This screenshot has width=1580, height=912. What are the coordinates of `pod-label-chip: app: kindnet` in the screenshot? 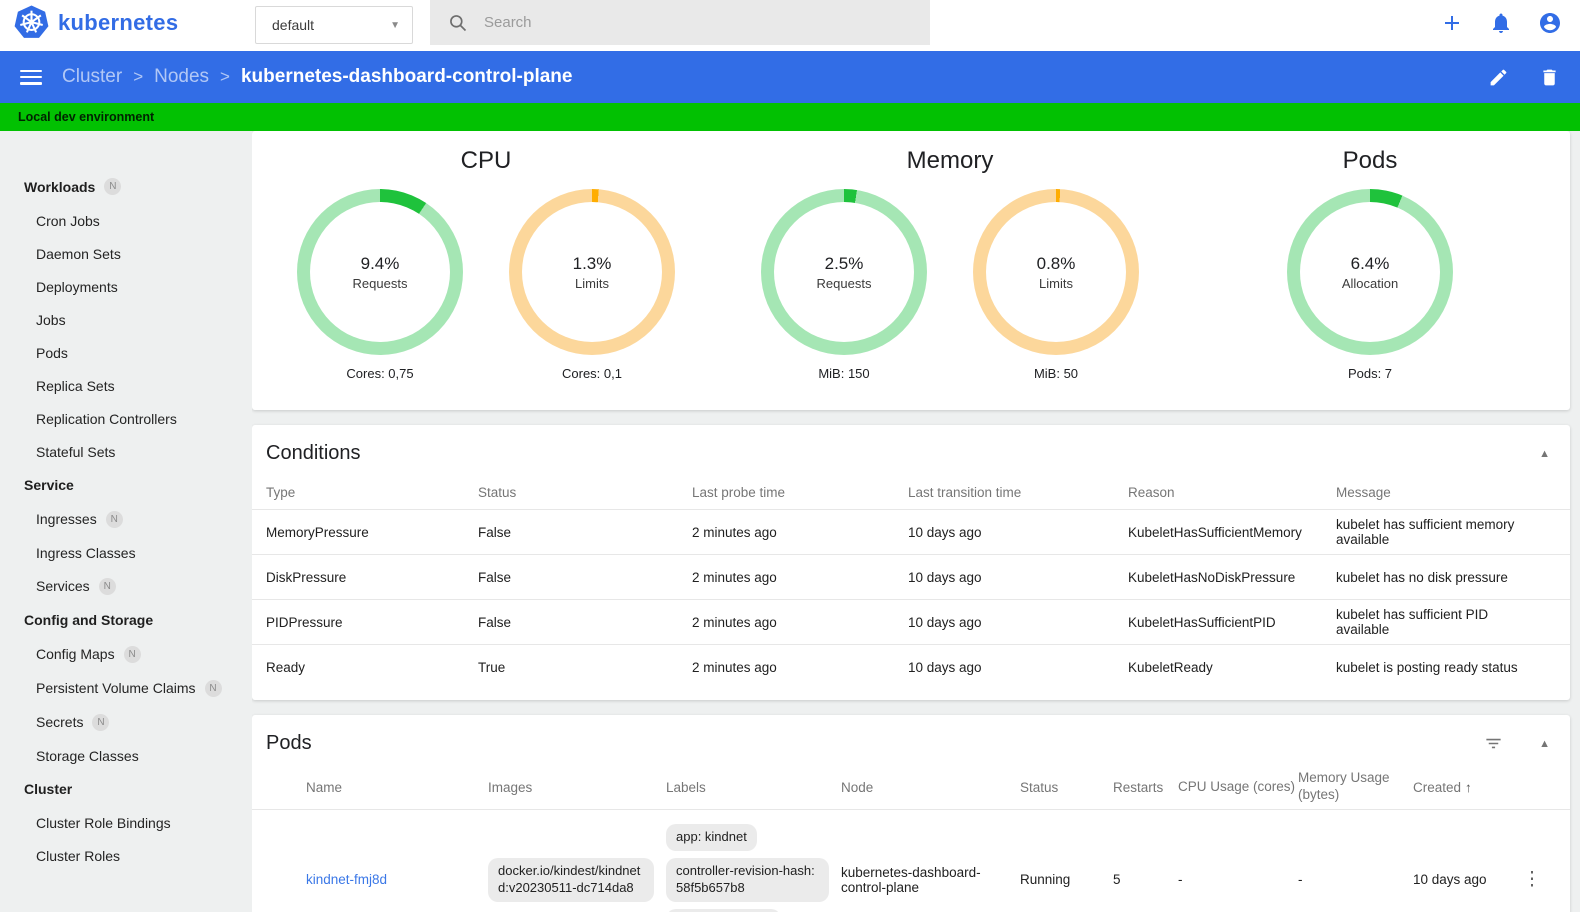 It's located at (711, 837).